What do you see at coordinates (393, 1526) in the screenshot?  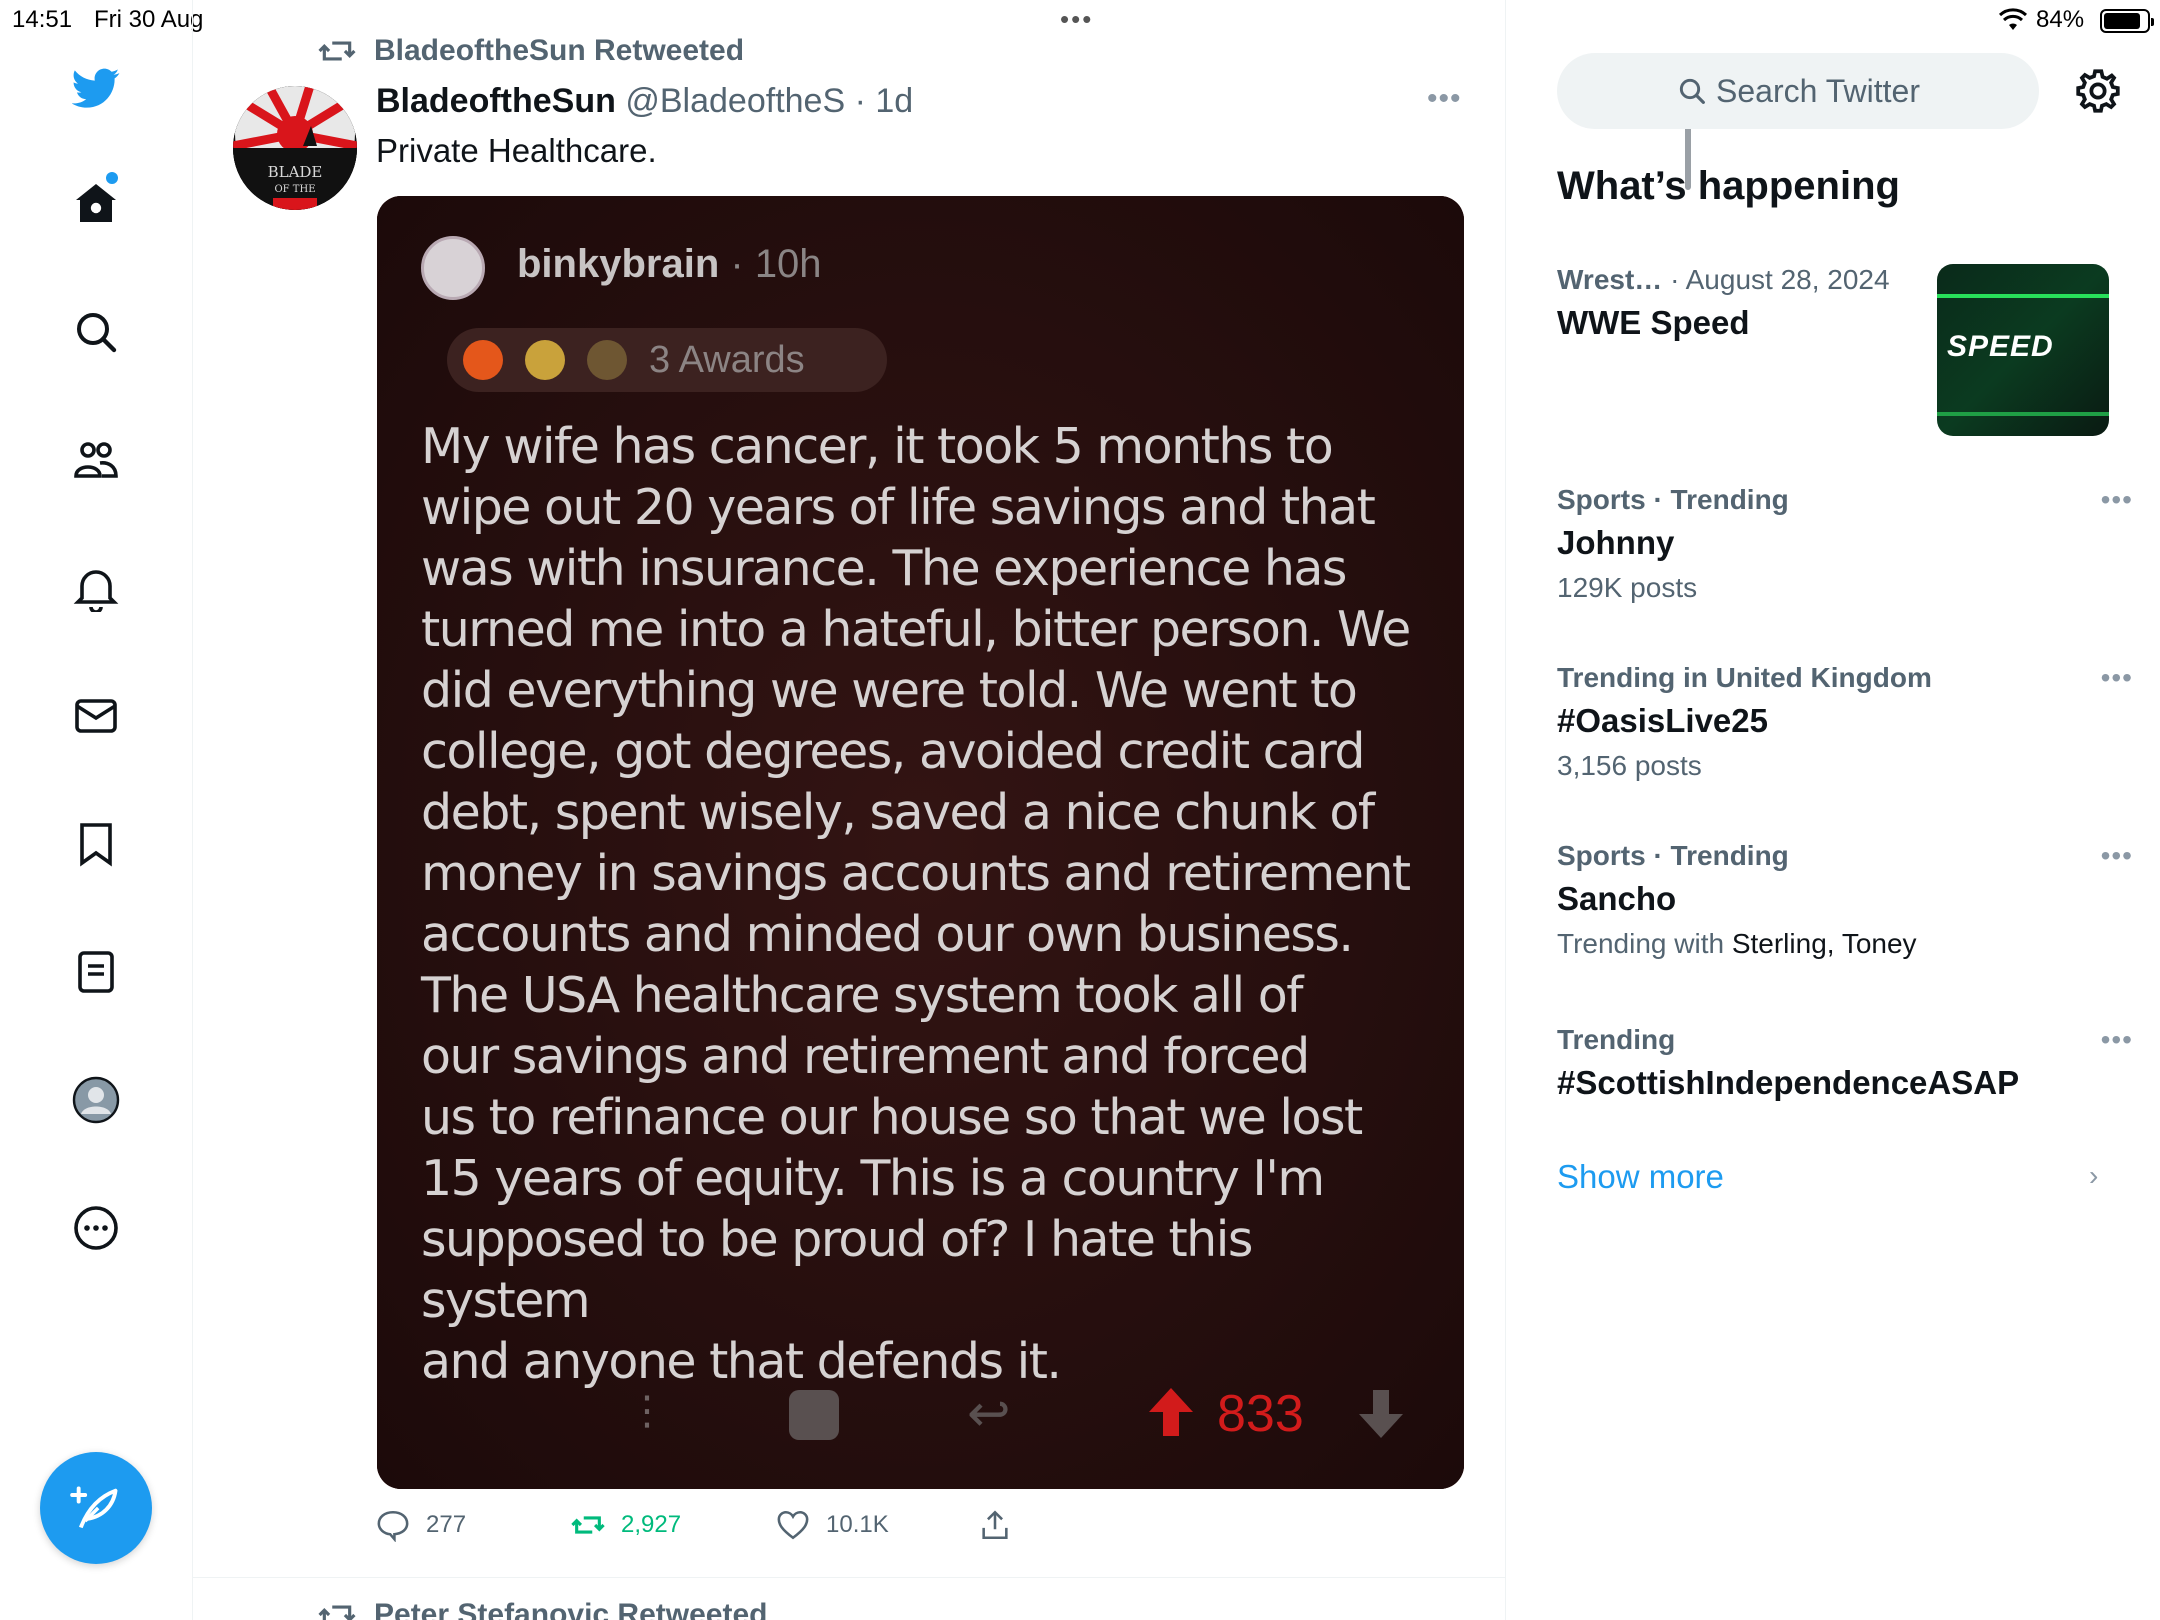 I see `reply-icon` at bounding box center [393, 1526].